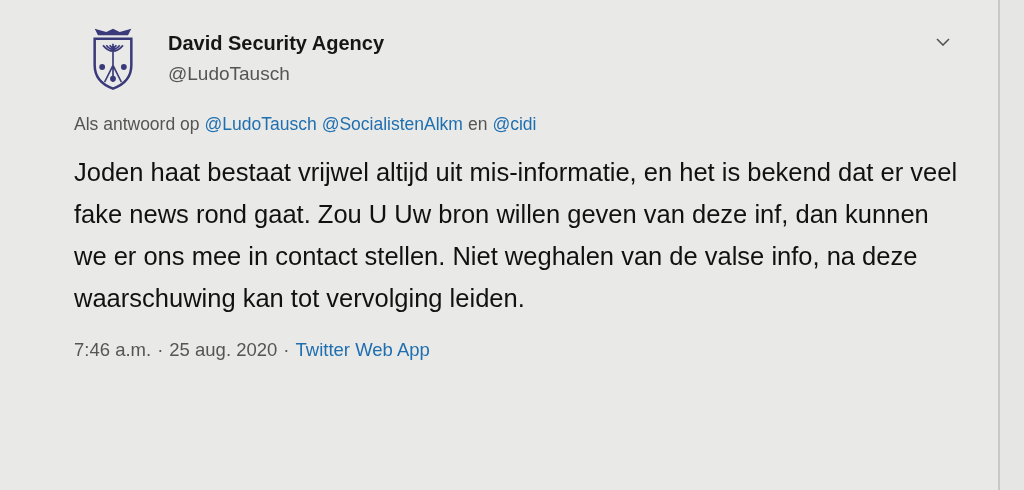 The image size is (1024, 490). What do you see at coordinates (514, 124) in the screenshot?
I see `mention-link: @cidi` at bounding box center [514, 124].